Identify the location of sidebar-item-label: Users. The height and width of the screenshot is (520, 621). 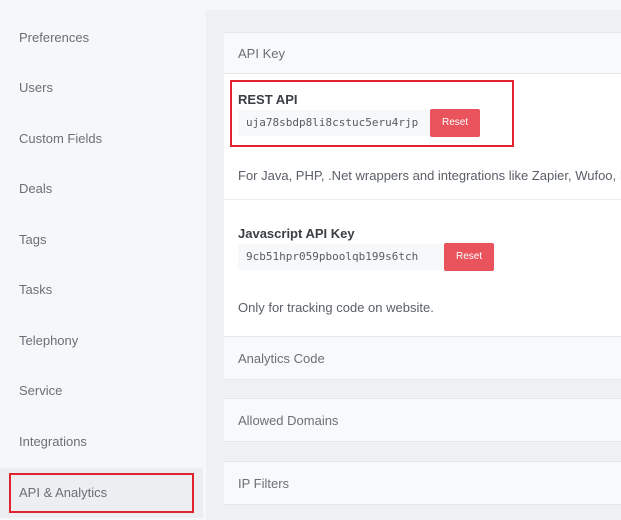
(36, 87).